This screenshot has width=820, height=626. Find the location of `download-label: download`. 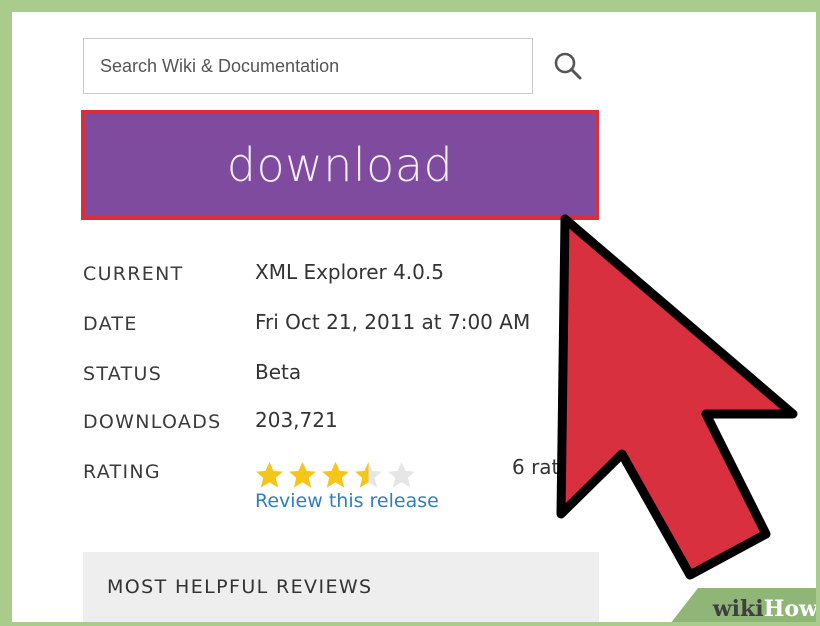

download-label: download is located at coordinates (340, 165).